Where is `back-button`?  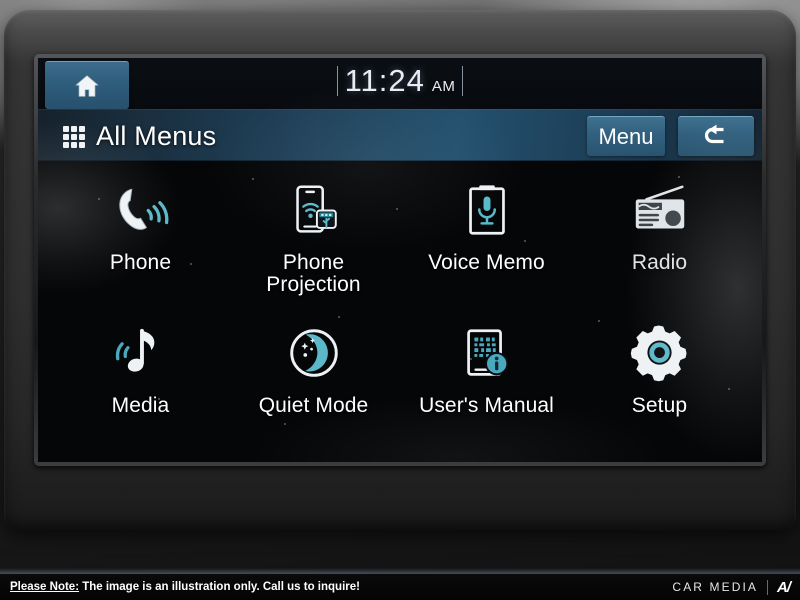
back-button is located at coordinates (716, 136).